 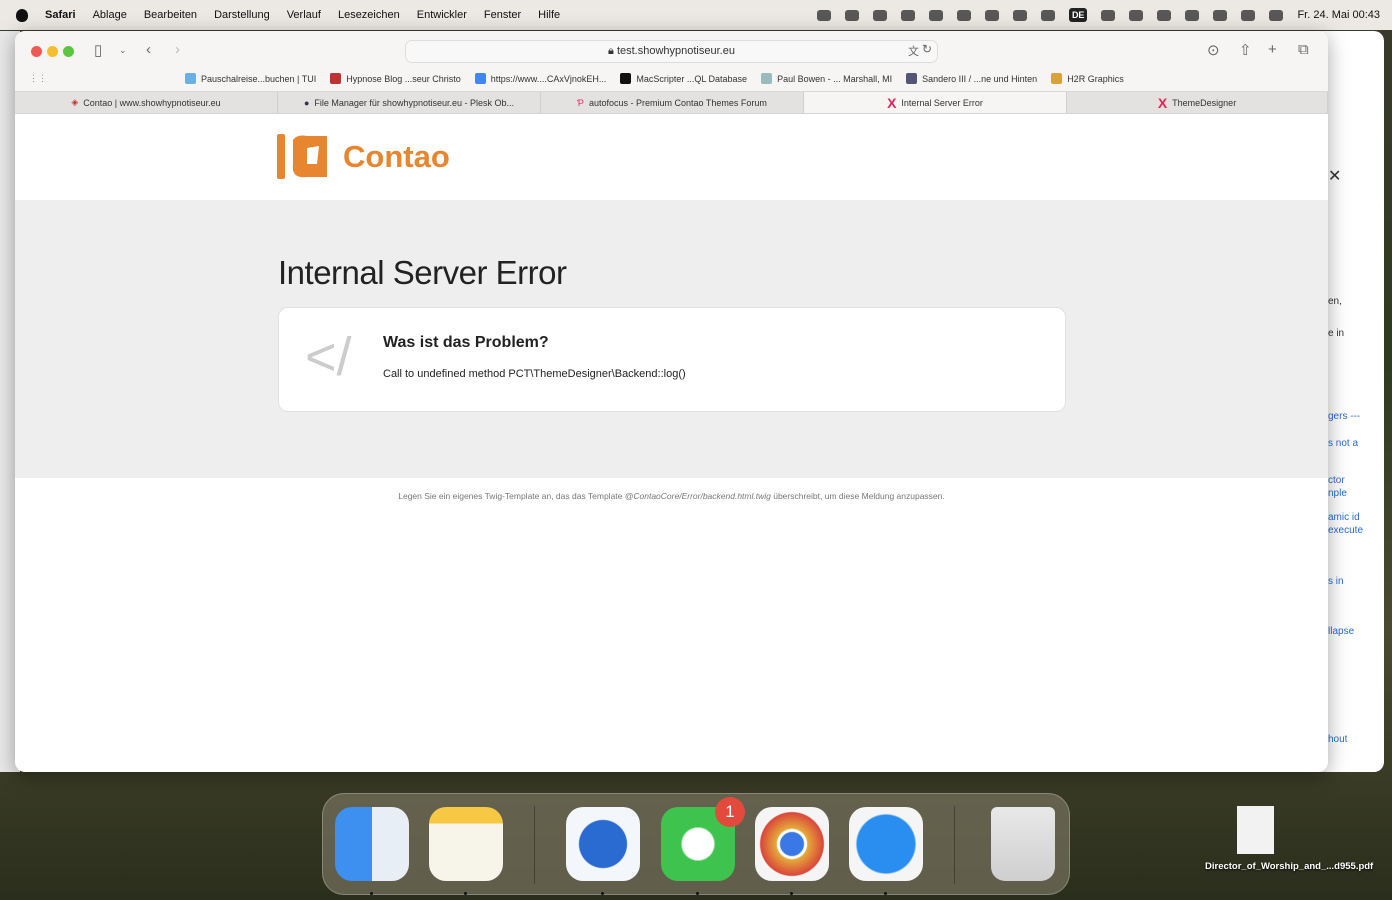 I want to click on clock: Fr. 24. Mai 00:43, so click(x=1338, y=15).